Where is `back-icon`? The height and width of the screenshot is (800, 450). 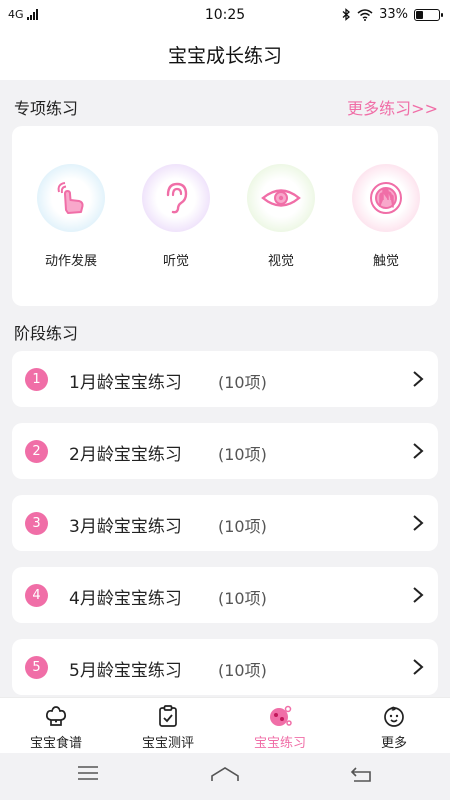 back-icon is located at coordinates (361, 775).